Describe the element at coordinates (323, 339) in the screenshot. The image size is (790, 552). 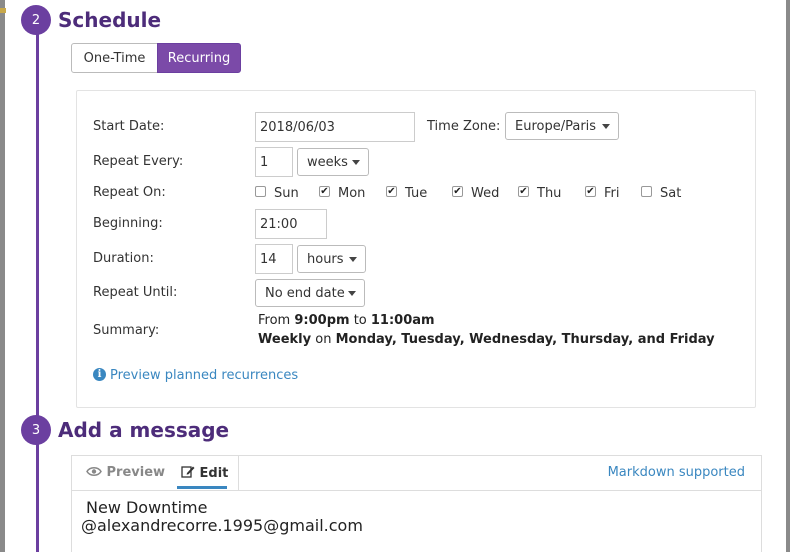
I see `summary-on: on` at that location.